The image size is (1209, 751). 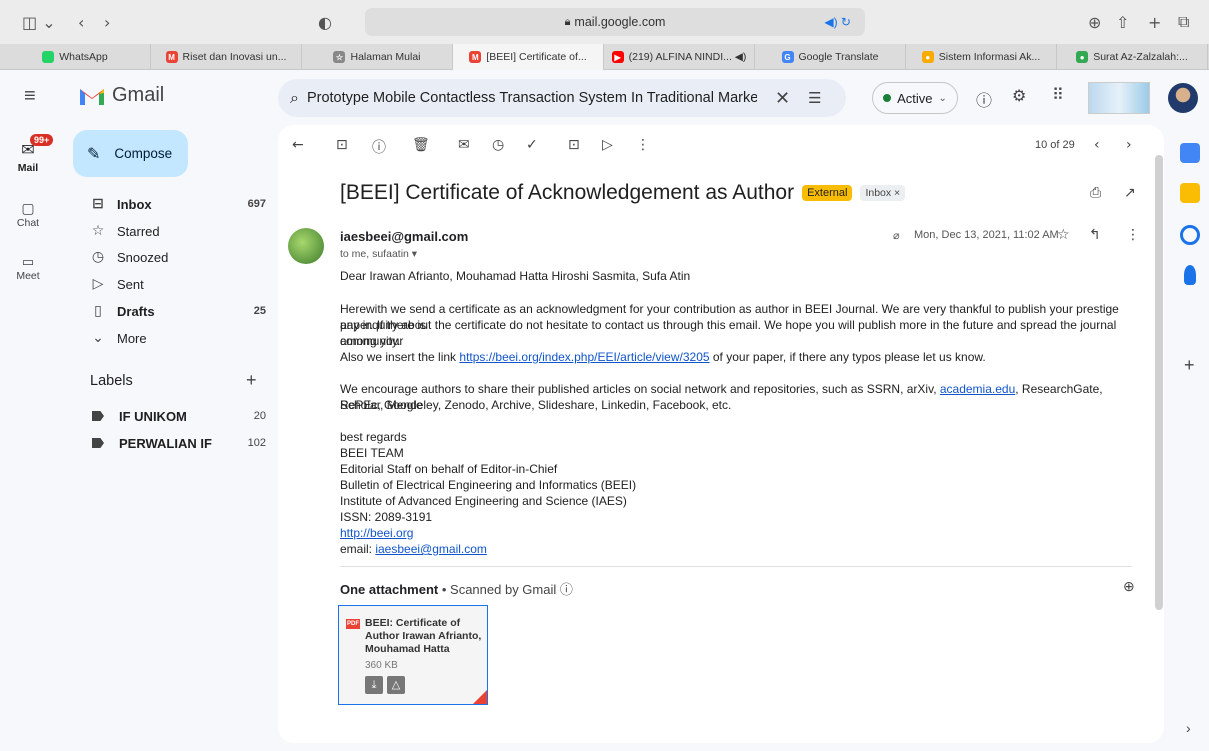 I want to click on tasks-icon, so click(x=1190, y=235).